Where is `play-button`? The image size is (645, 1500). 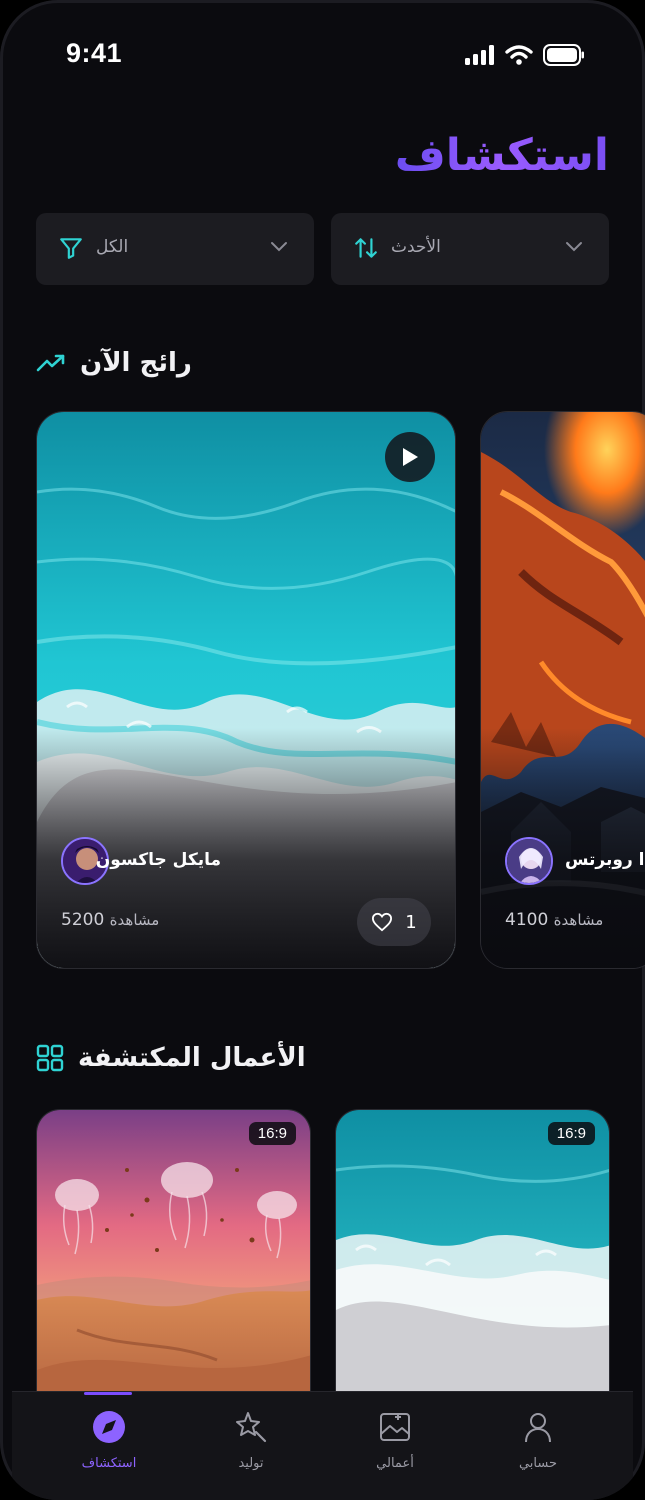 play-button is located at coordinates (410, 457).